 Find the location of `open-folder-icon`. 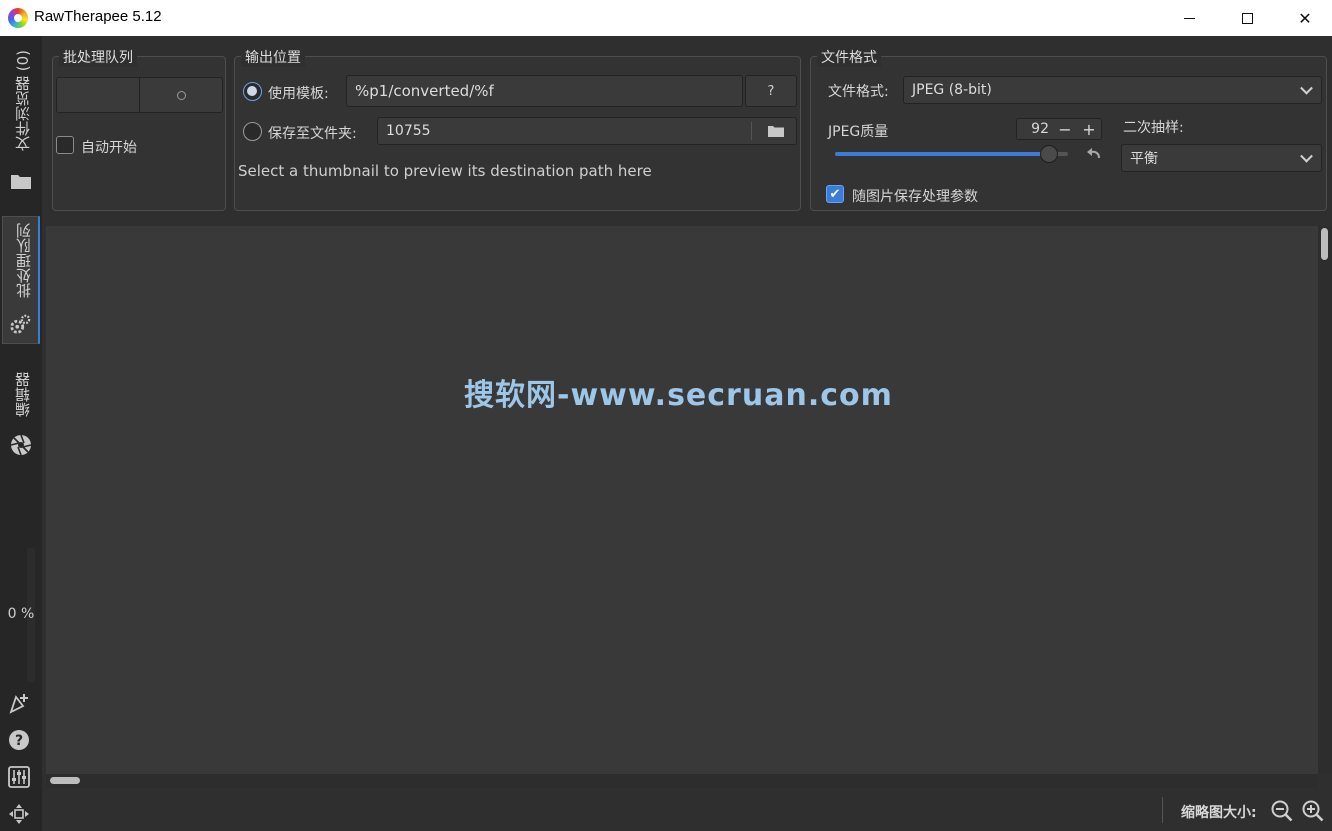

open-folder-icon is located at coordinates (776, 133).